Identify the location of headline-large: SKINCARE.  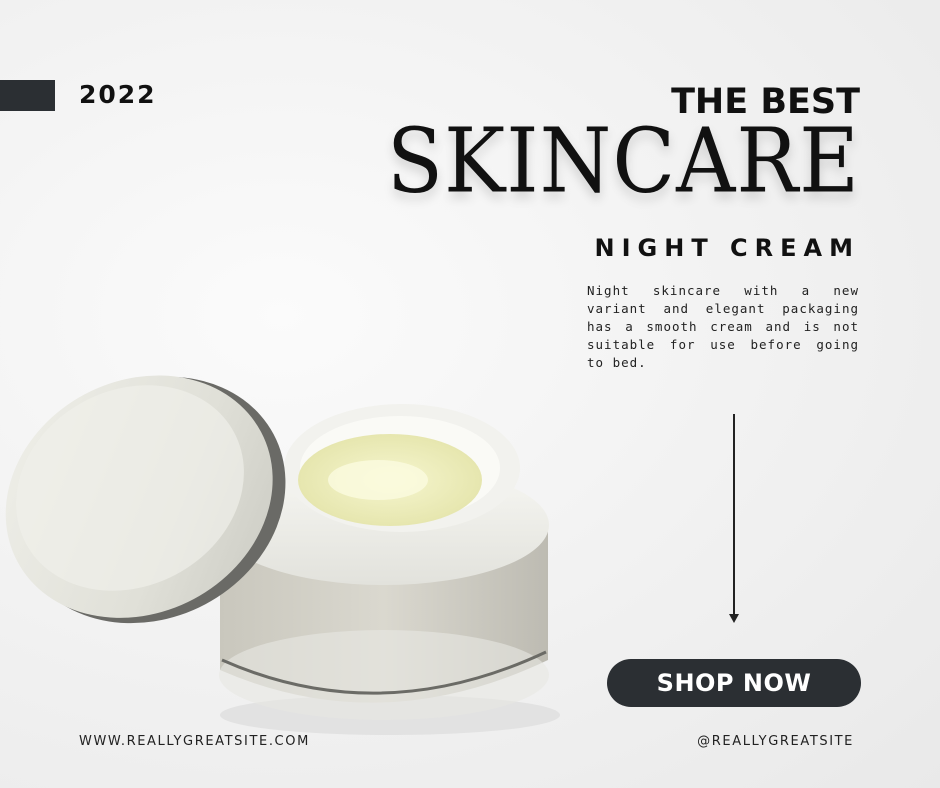
(623, 162).